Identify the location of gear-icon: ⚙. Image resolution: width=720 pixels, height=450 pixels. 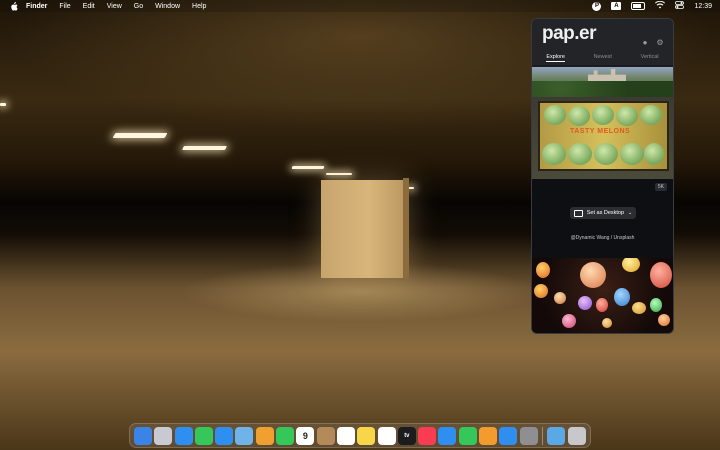
(660, 42).